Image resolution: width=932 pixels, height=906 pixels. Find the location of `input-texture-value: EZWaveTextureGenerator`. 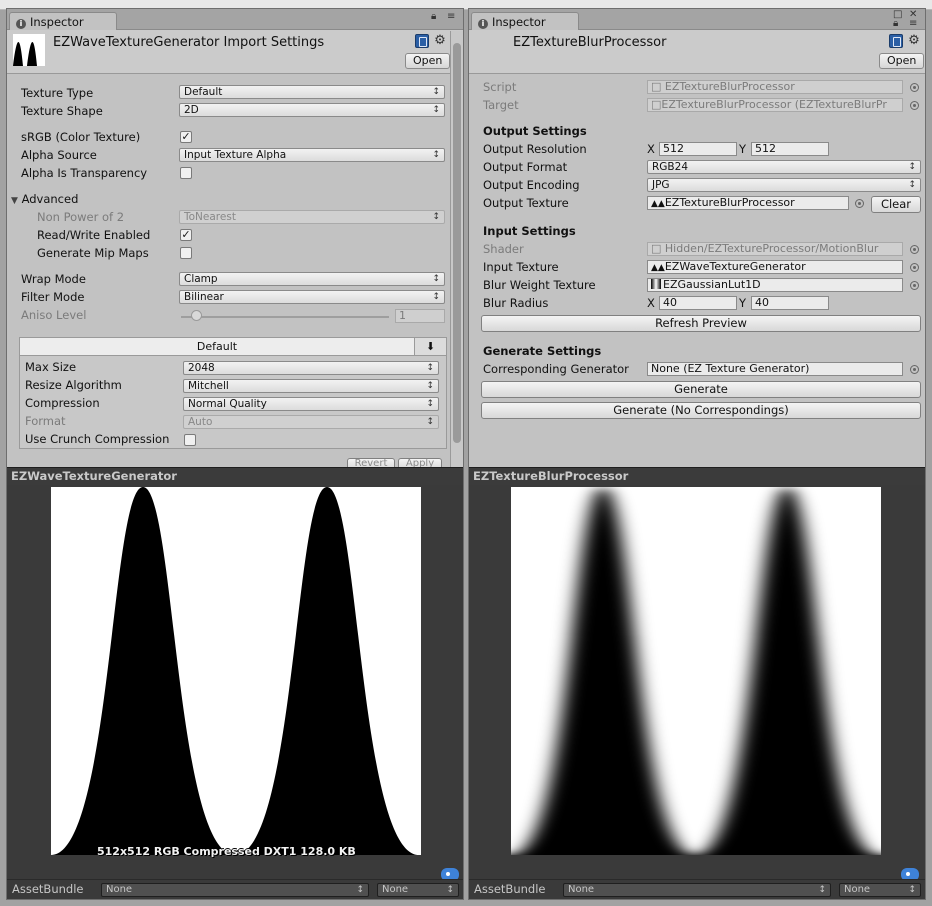

input-texture-value: EZWaveTextureGenerator is located at coordinates (735, 266).